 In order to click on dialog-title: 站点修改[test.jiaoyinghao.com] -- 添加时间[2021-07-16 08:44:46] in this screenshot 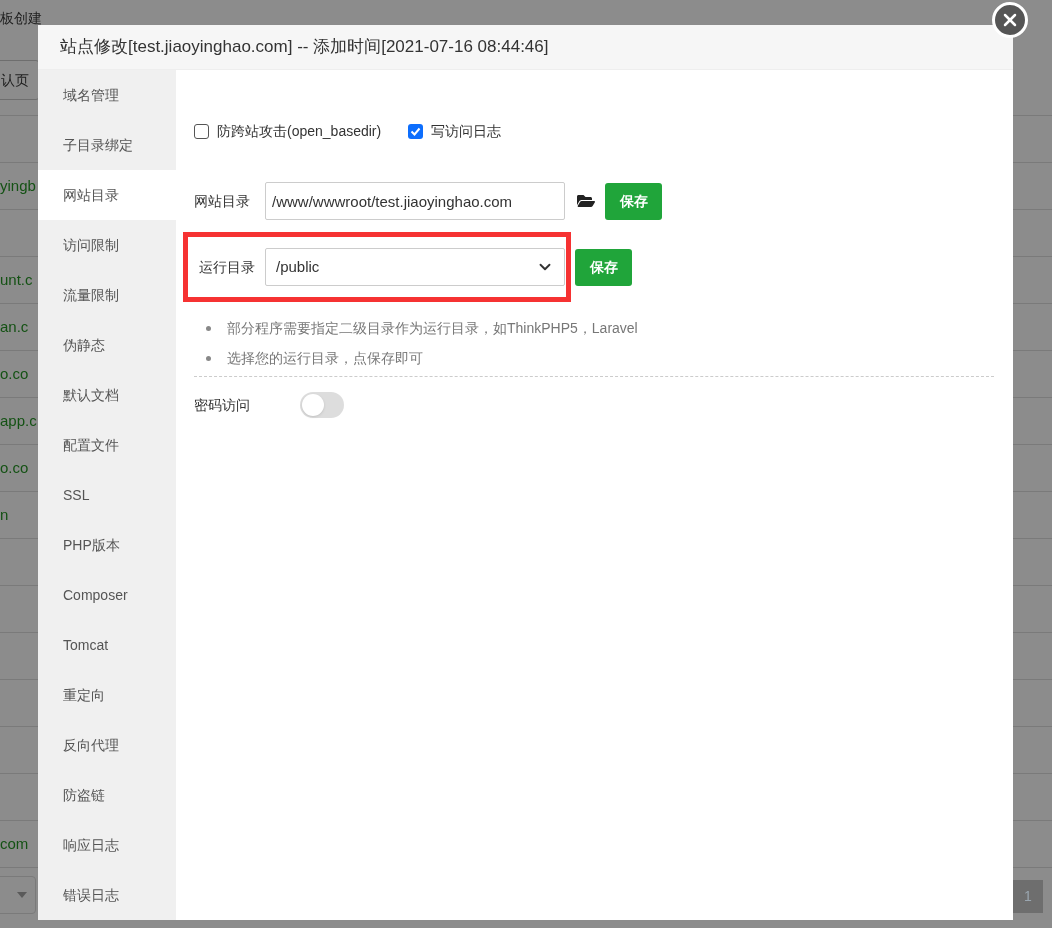, I will do `click(304, 47)`.